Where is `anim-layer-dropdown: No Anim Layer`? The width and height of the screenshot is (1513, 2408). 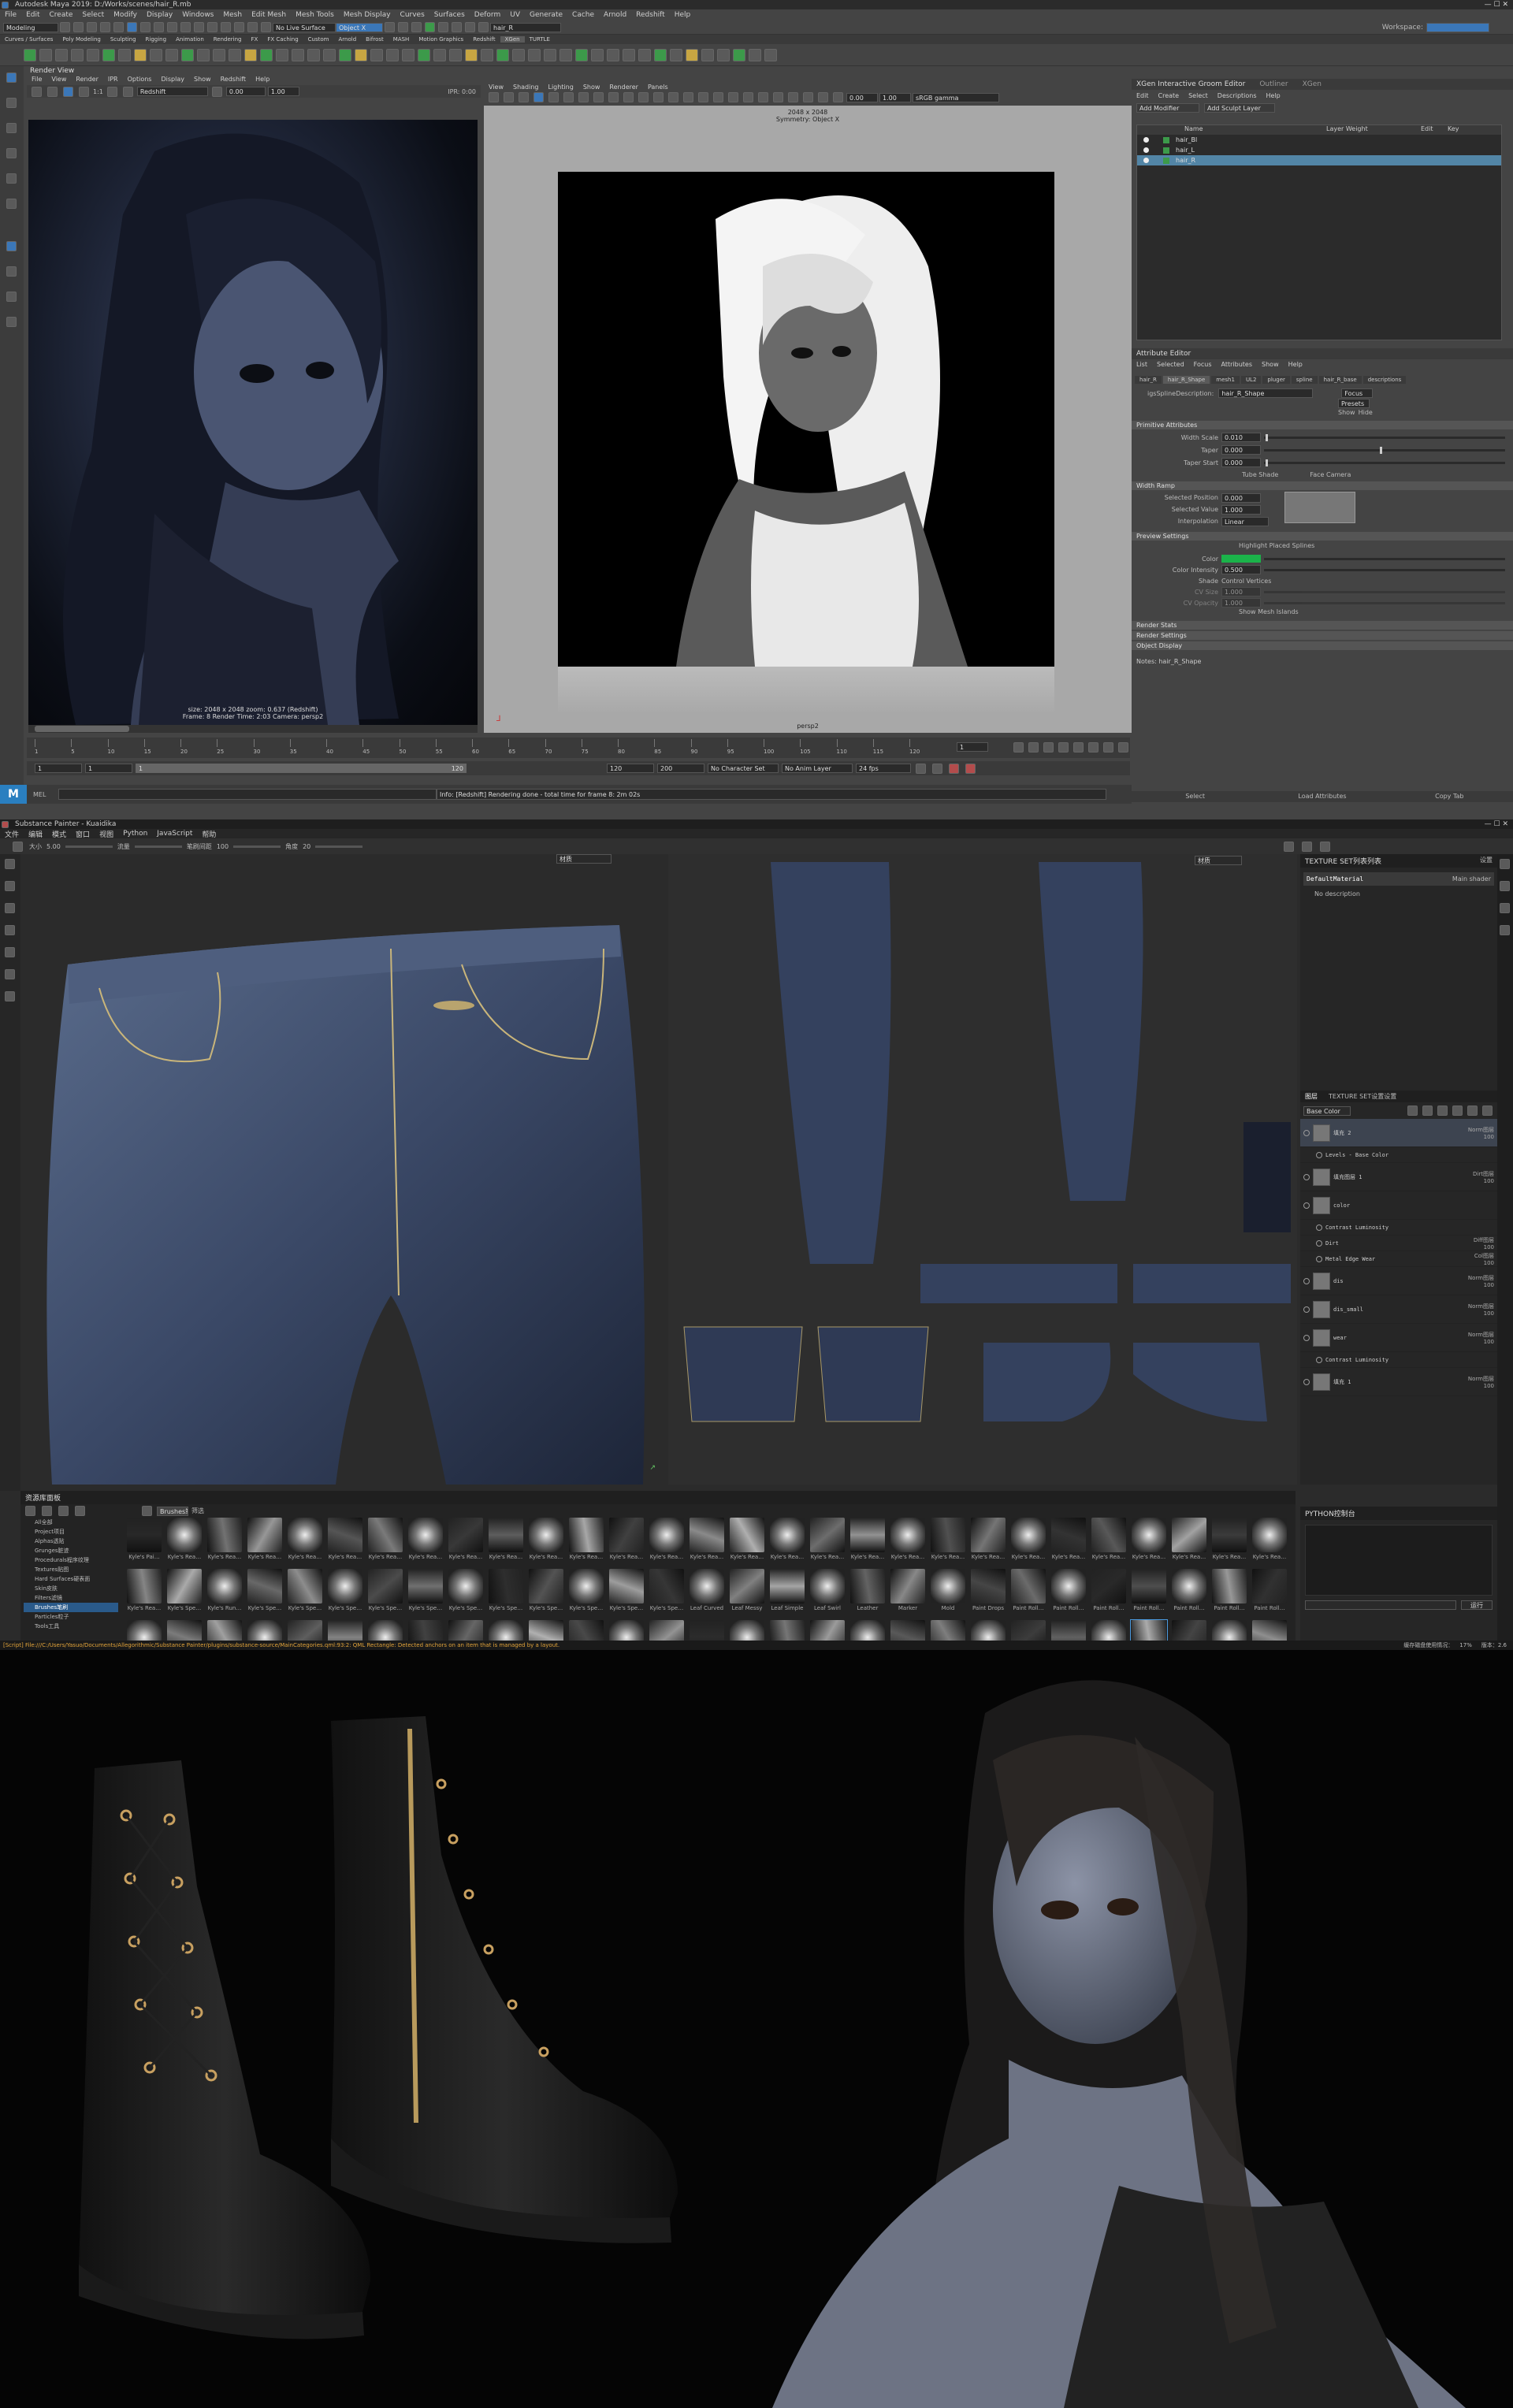 anim-layer-dropdown: No Anim Layer is located at coordinates (817, 769).